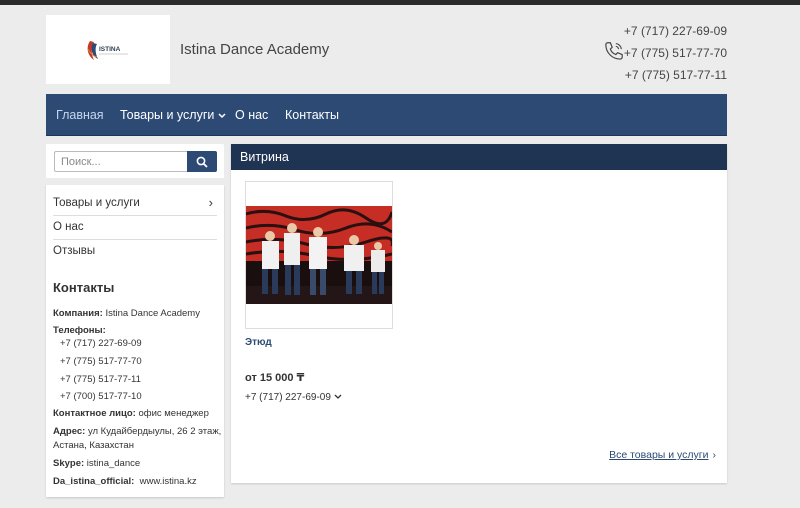  What do you see at coordinates (135, 204) in the screenshot?
I see `sidebar-item-products: Товары и услуги ›` at bounding box center [135, 204].